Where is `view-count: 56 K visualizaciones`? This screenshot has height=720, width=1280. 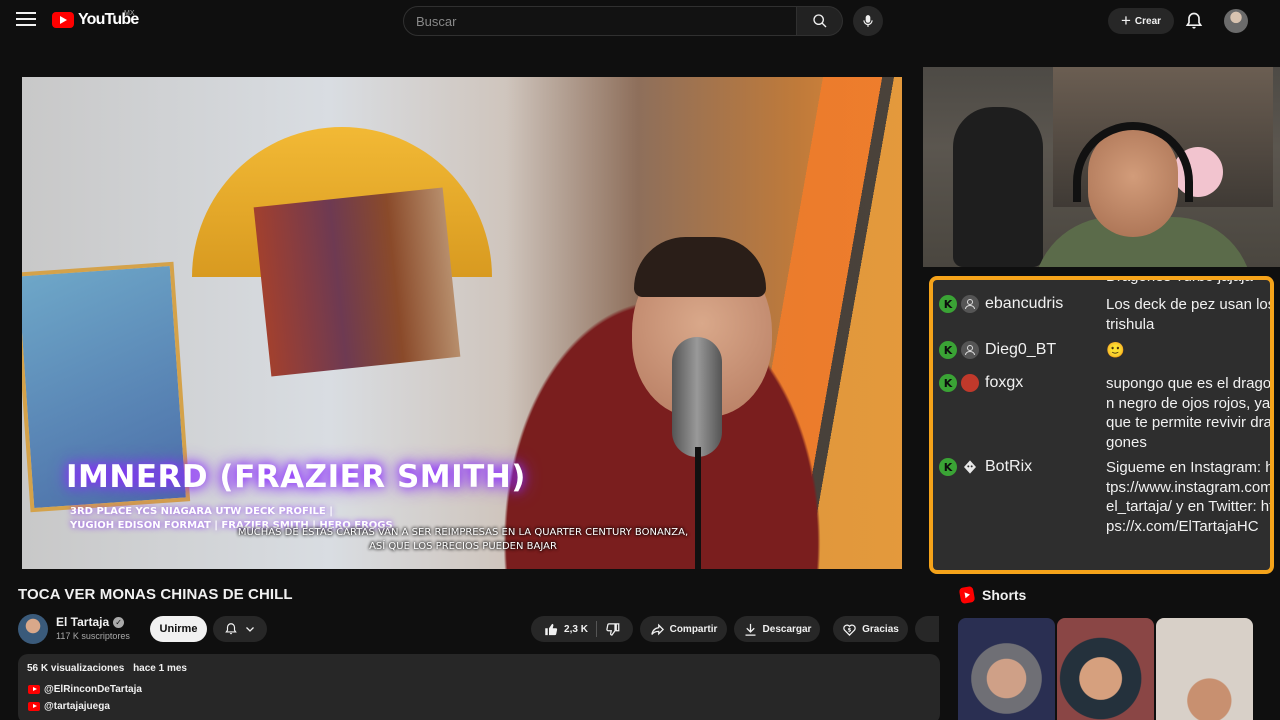 view-count: 56 K visualizaciones is located at coordinates (76, 668).